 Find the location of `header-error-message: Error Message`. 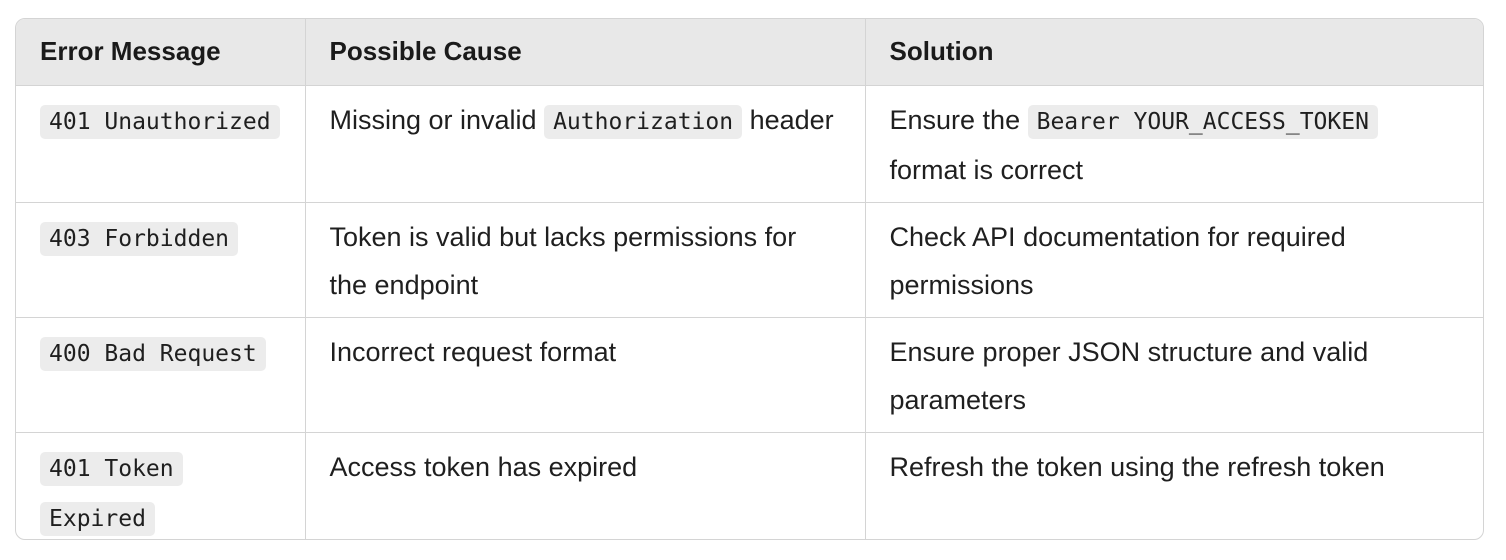

header-error-message: Error Message is located at coordinates (161, 52).